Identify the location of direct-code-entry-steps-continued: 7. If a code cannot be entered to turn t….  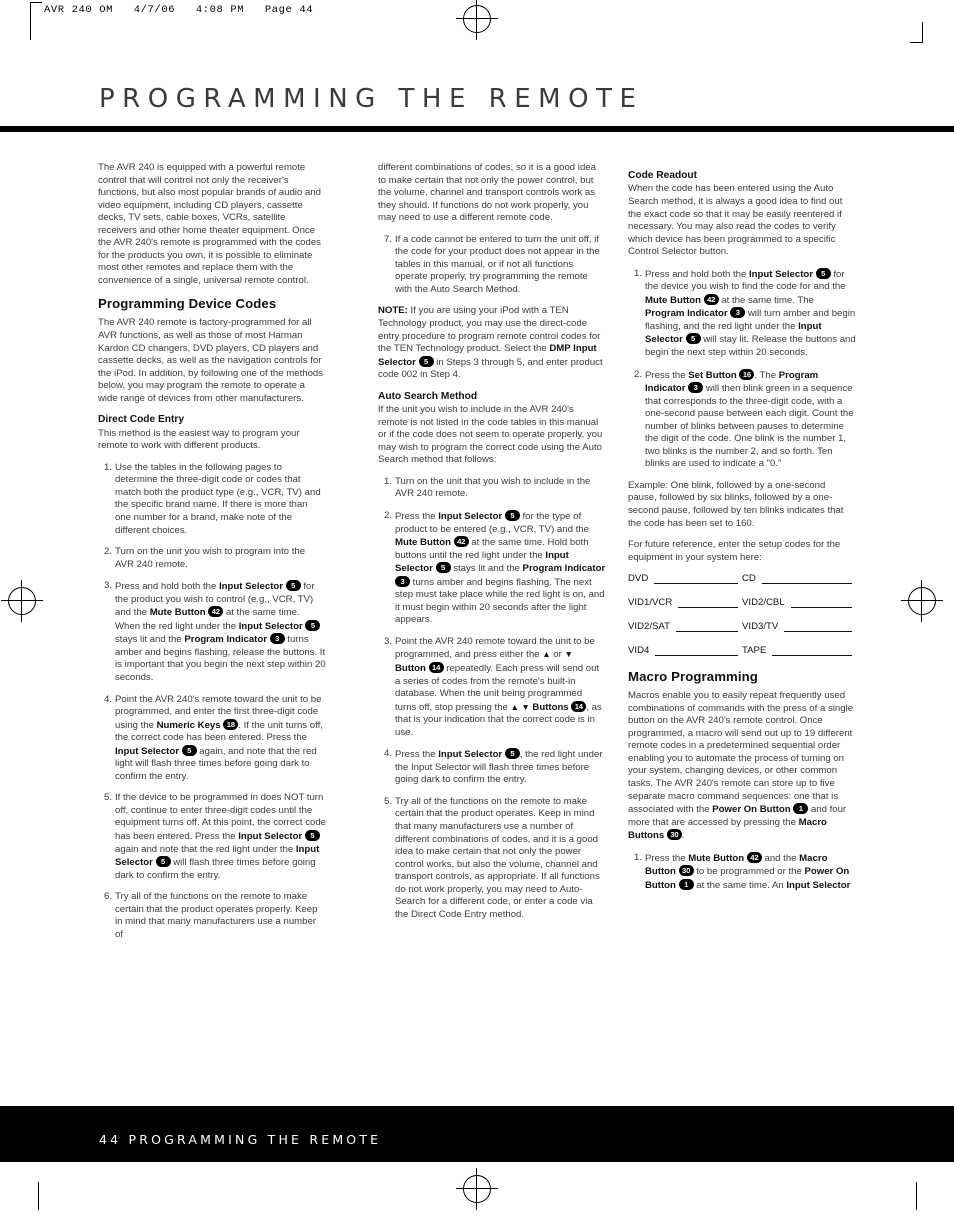
(492, 265).